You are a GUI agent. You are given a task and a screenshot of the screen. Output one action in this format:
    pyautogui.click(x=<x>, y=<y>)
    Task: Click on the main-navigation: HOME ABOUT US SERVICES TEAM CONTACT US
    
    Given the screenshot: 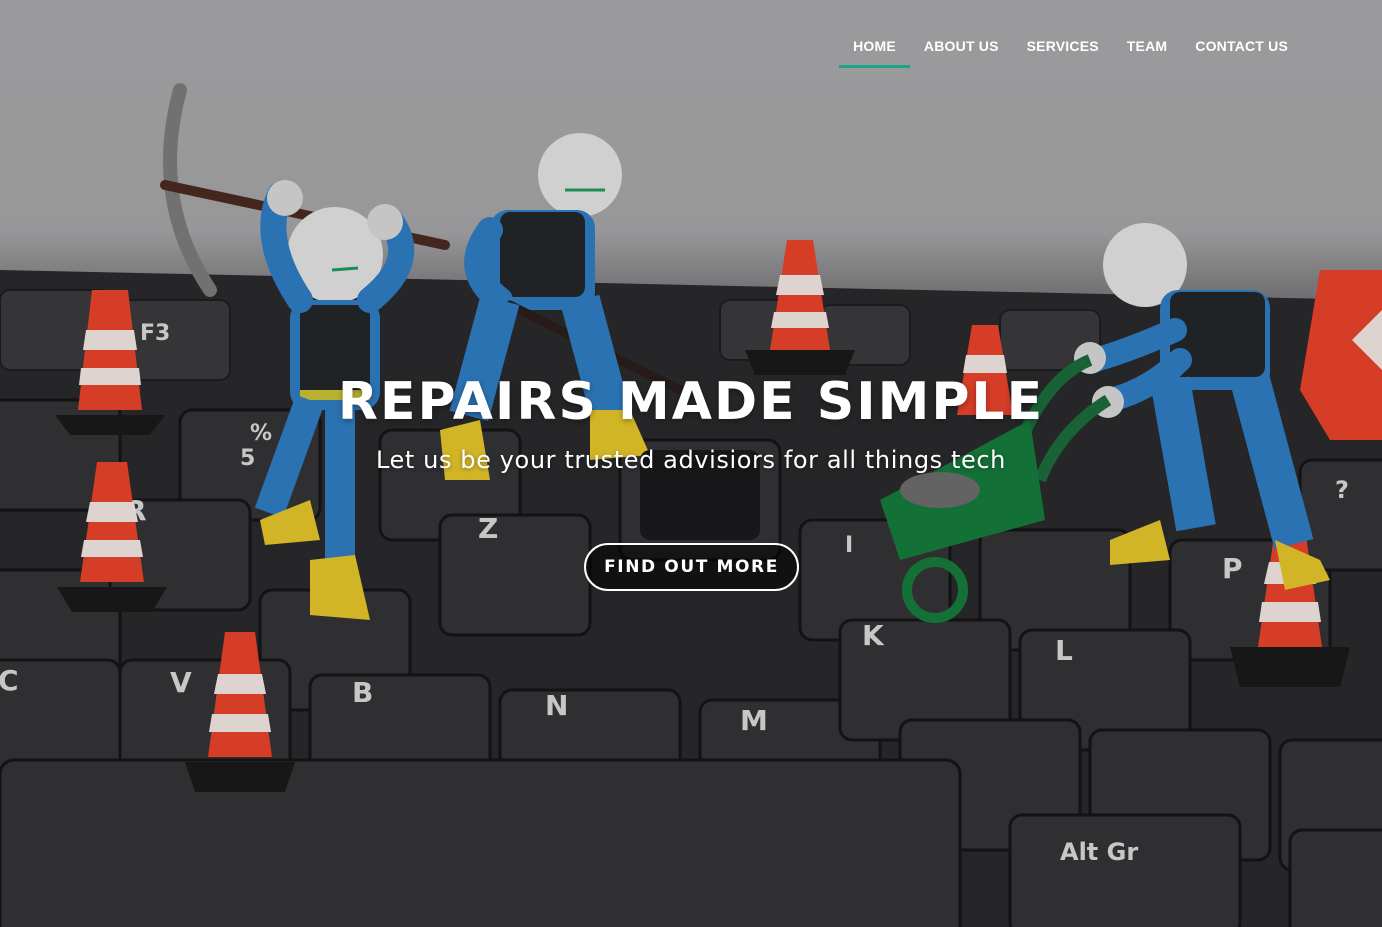 What is the action you would take?
    pyautogui.click(x=1070, y=49)
    